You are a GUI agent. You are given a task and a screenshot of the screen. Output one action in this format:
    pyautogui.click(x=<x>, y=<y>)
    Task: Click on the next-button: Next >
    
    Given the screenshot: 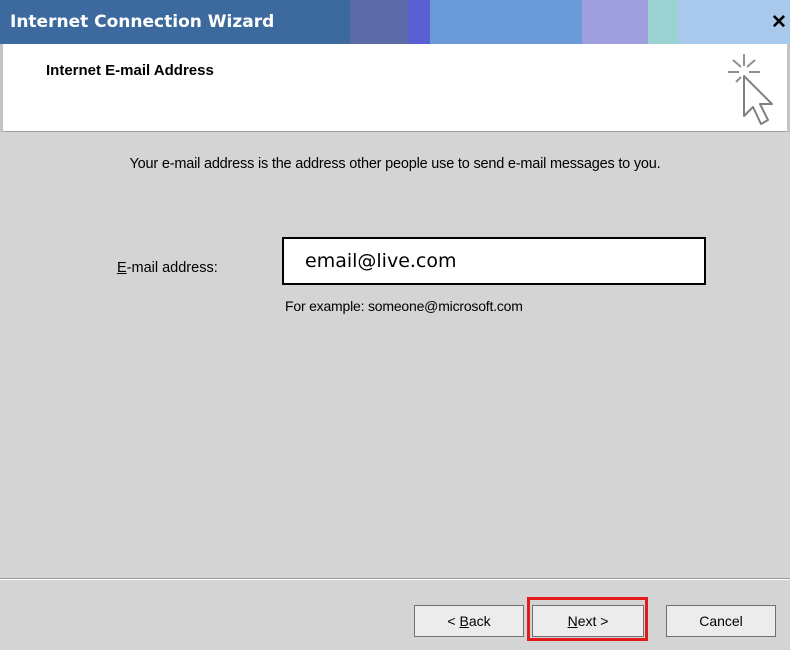 What is the action you would take?
    pyautogui.click(x=588, y=621)
    